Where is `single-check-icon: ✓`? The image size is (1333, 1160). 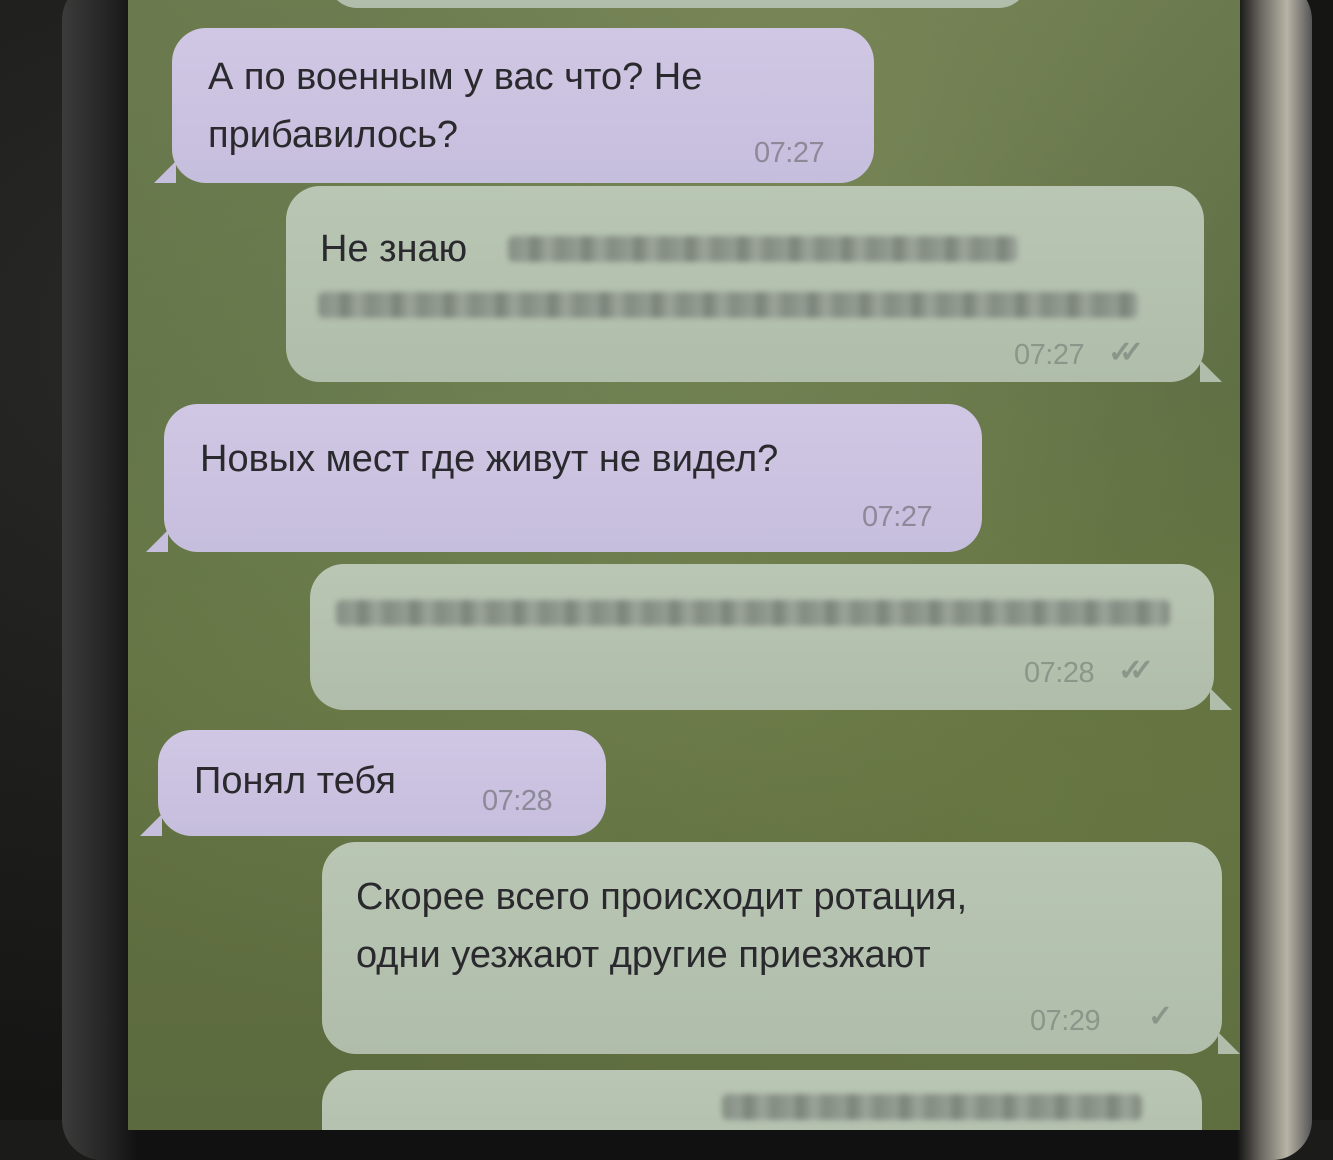
single-check-icon: ✓ is located at coordinates (1161, 1016).